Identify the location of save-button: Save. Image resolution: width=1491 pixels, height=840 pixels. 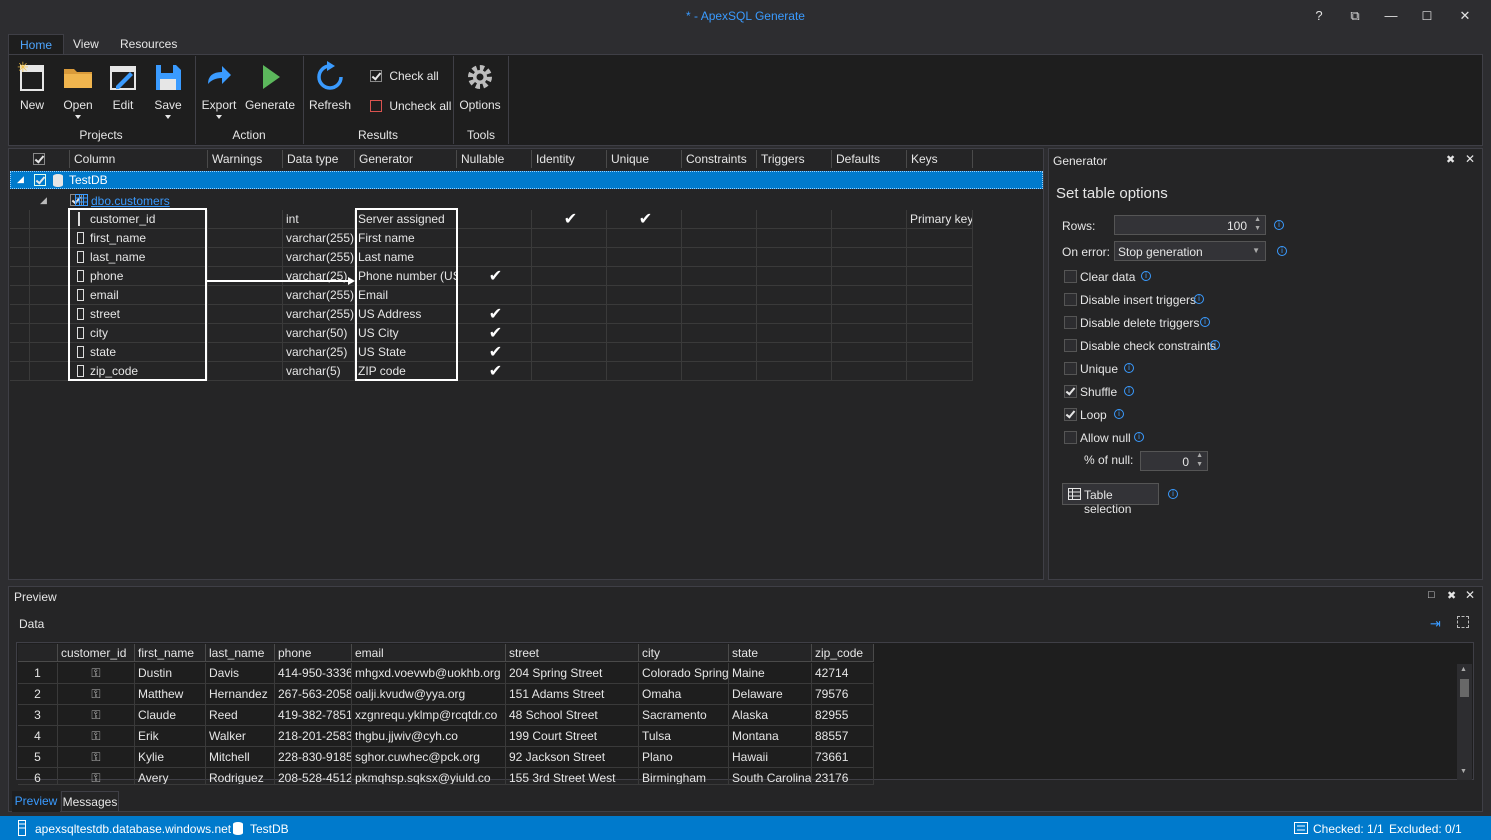
(168, 88).